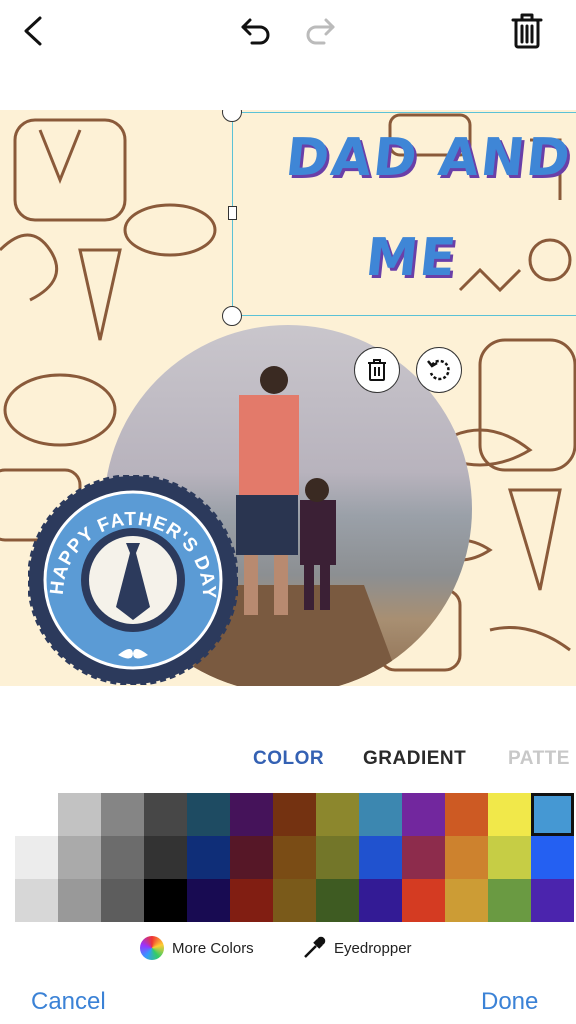 This screenshot has height=1024, width=576. Describe the element at coordinates (315, 947) in the screenshot. I see `eyedropper-icon` at that location.